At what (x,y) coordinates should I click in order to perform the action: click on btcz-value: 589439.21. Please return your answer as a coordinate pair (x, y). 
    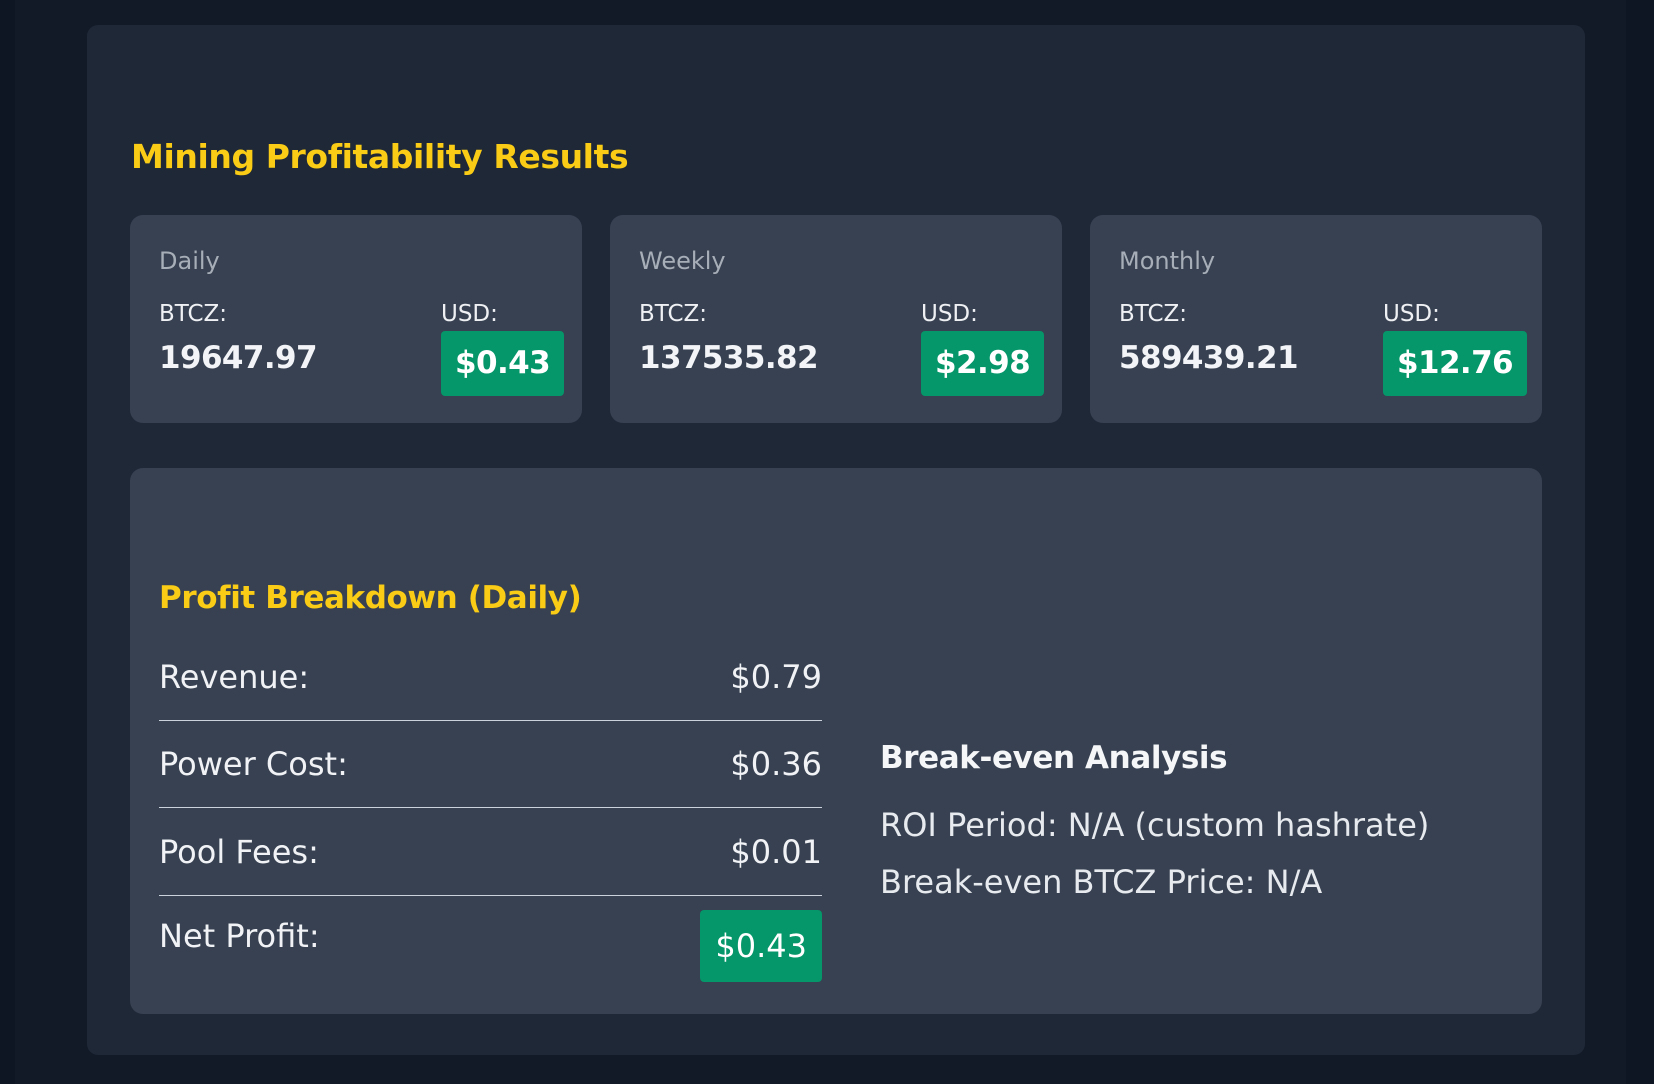
    Looking at the image, I should click on (1209, 358).